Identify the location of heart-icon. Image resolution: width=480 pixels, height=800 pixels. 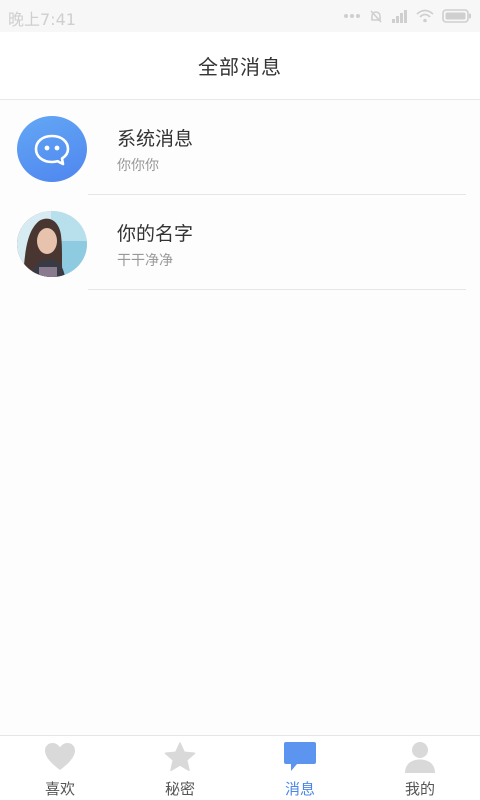
(60, 757).